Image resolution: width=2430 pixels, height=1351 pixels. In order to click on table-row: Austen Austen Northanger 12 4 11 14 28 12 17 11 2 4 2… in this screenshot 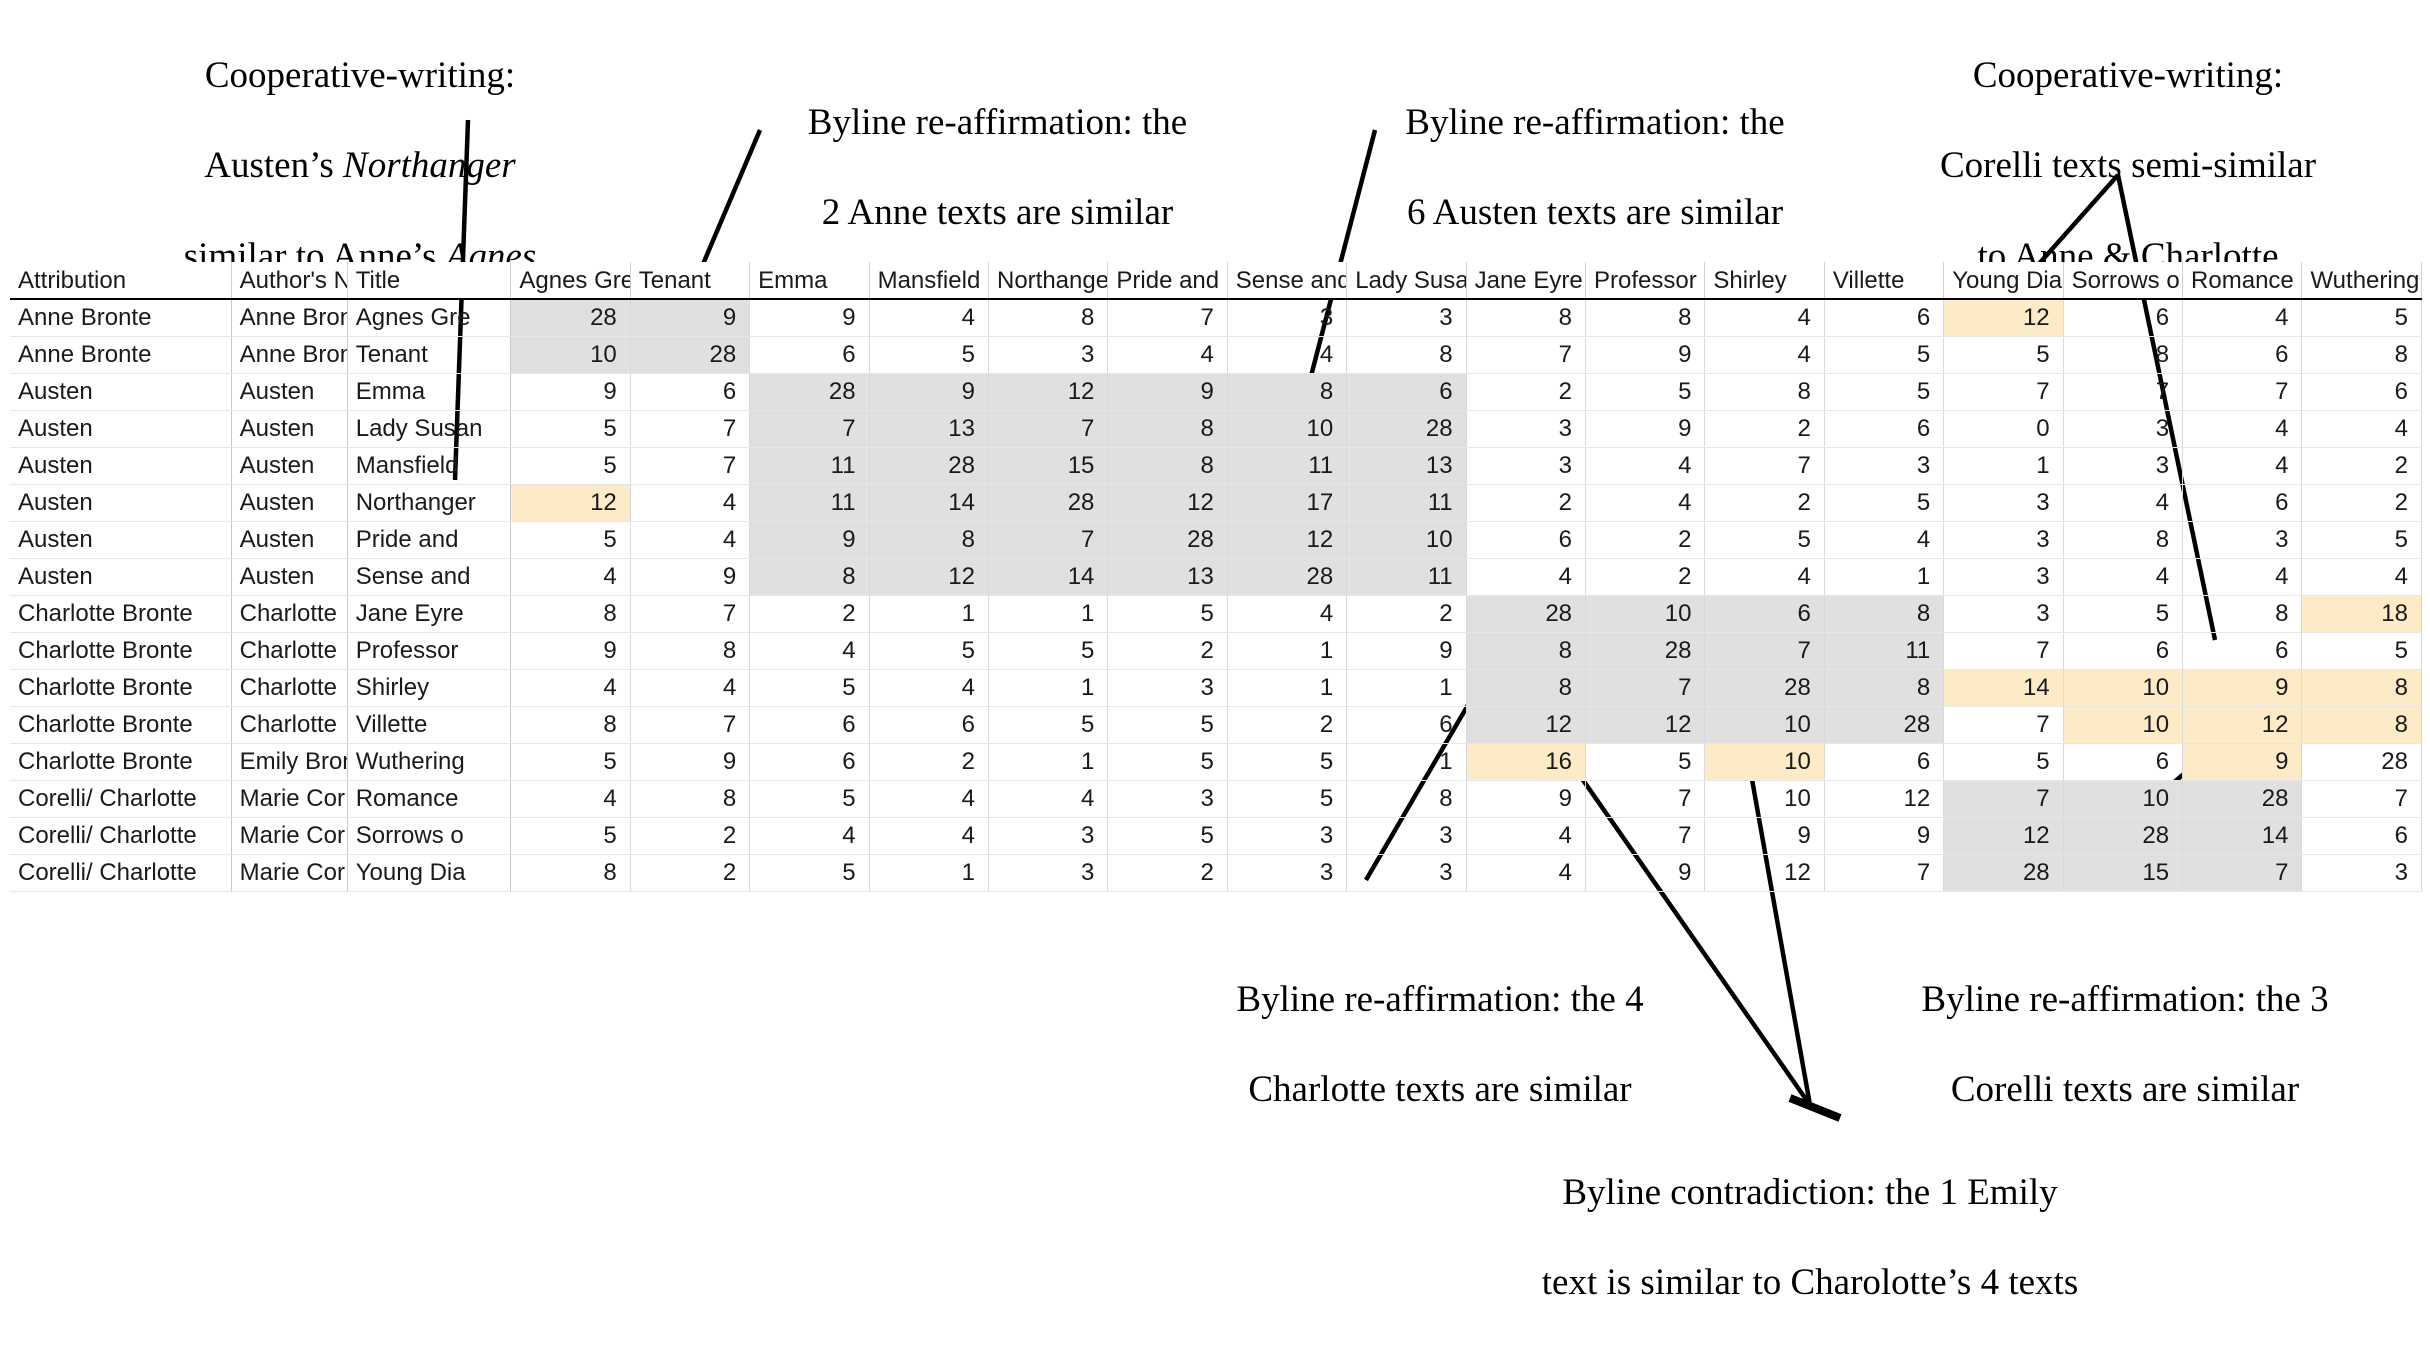, I will do `click(1216, 503)`.